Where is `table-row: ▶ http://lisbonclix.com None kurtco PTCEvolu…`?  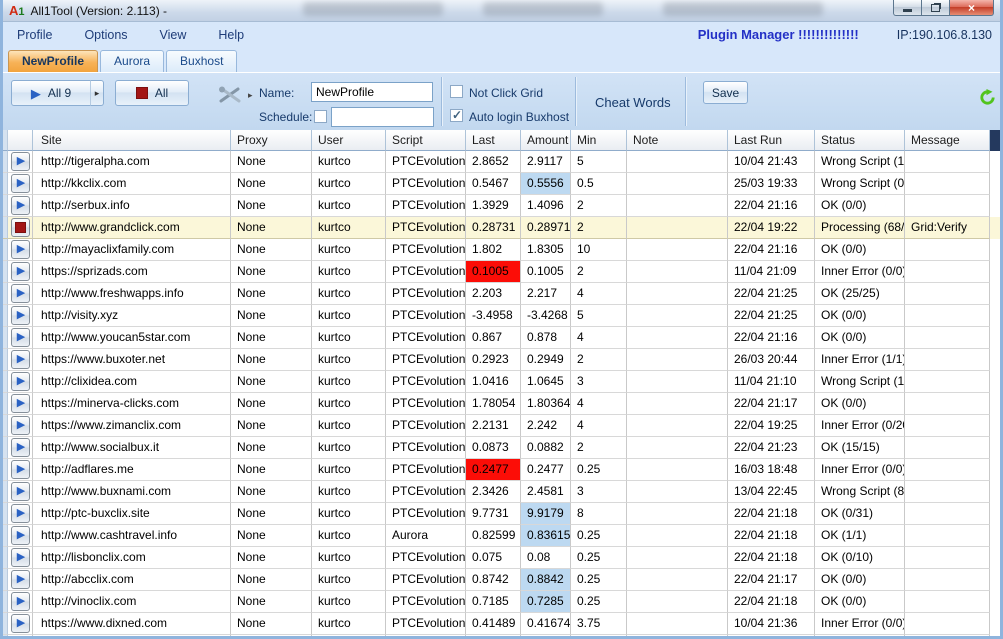
table-row: ▶ http://lisbonclix.com None kurtco PTCEvolu… is located at coordinates (501, 558).